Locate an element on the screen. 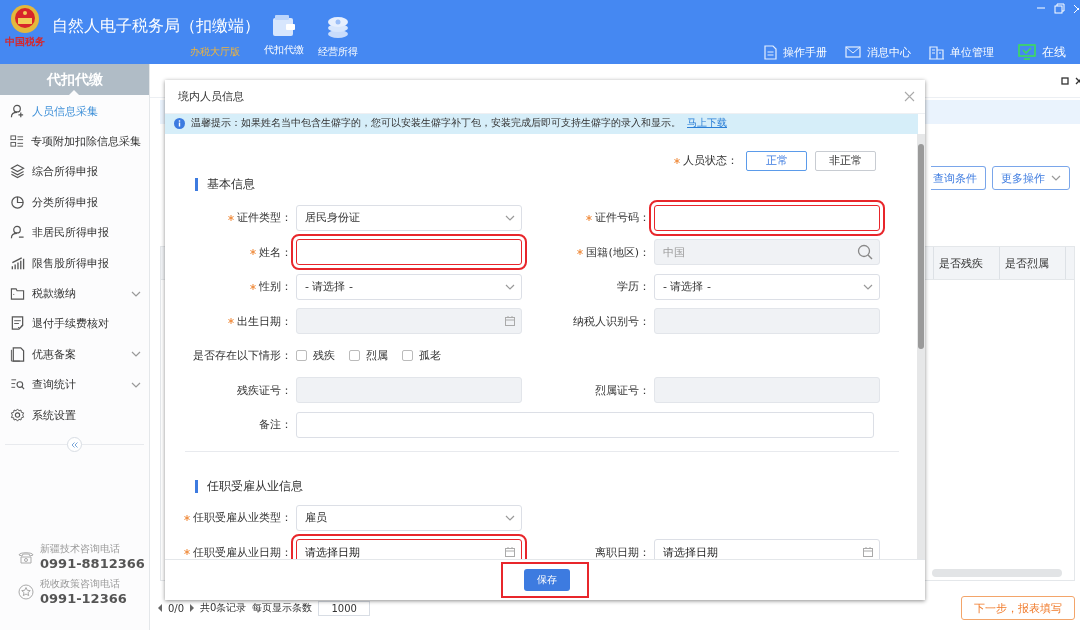 Image resolution: width=1080 pixels, height=630 pixels. search-list-icon is located at coordinates (17, 385).